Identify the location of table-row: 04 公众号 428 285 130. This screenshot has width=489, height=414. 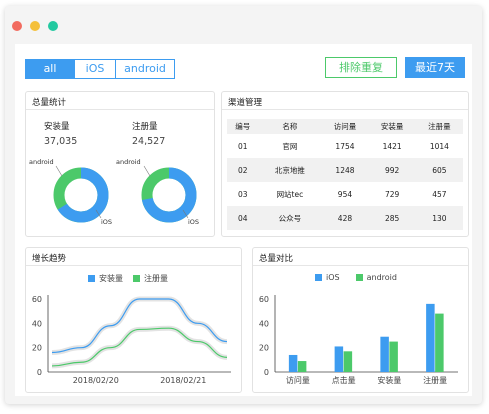
(345, 218).